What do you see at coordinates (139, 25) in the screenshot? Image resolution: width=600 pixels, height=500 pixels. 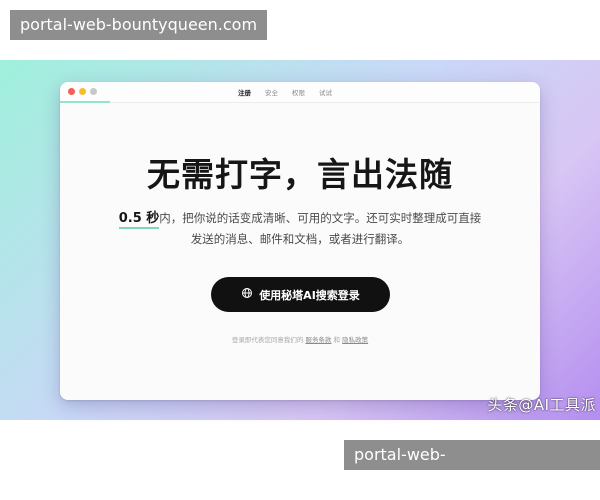 I see `watermark-top: portal-web-bountyqueen.com` at bounding box center [139, 25].